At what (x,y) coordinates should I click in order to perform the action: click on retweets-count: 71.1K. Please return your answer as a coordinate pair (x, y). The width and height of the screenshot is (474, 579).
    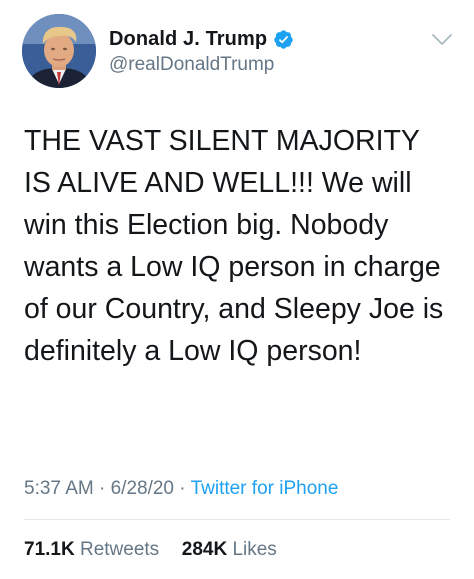
    Looking at the image, I should click on (49, 549).